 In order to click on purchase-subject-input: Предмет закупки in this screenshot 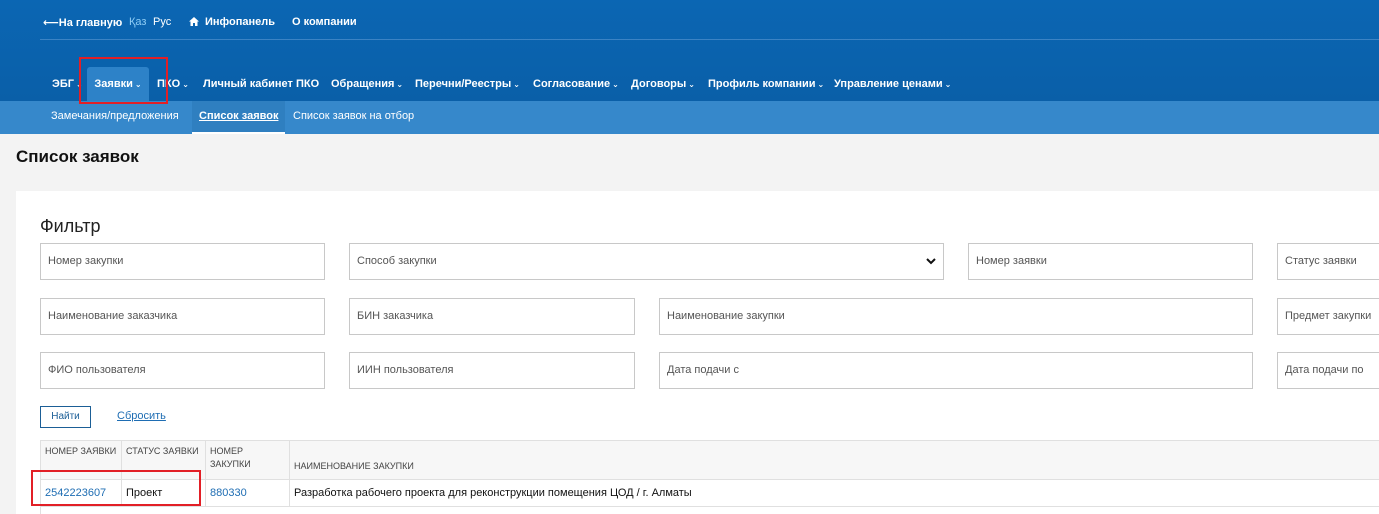, I will do `click(1328, 316)`.